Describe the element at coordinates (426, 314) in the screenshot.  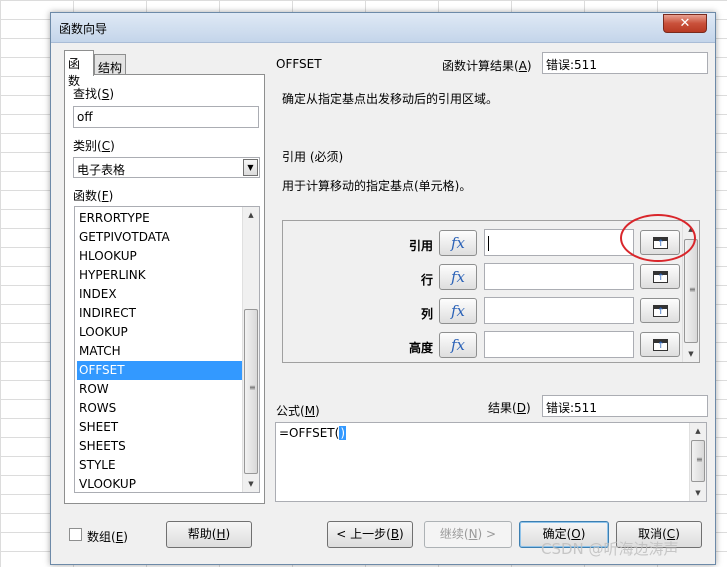
I see `argument-label-column: 列` at that location.